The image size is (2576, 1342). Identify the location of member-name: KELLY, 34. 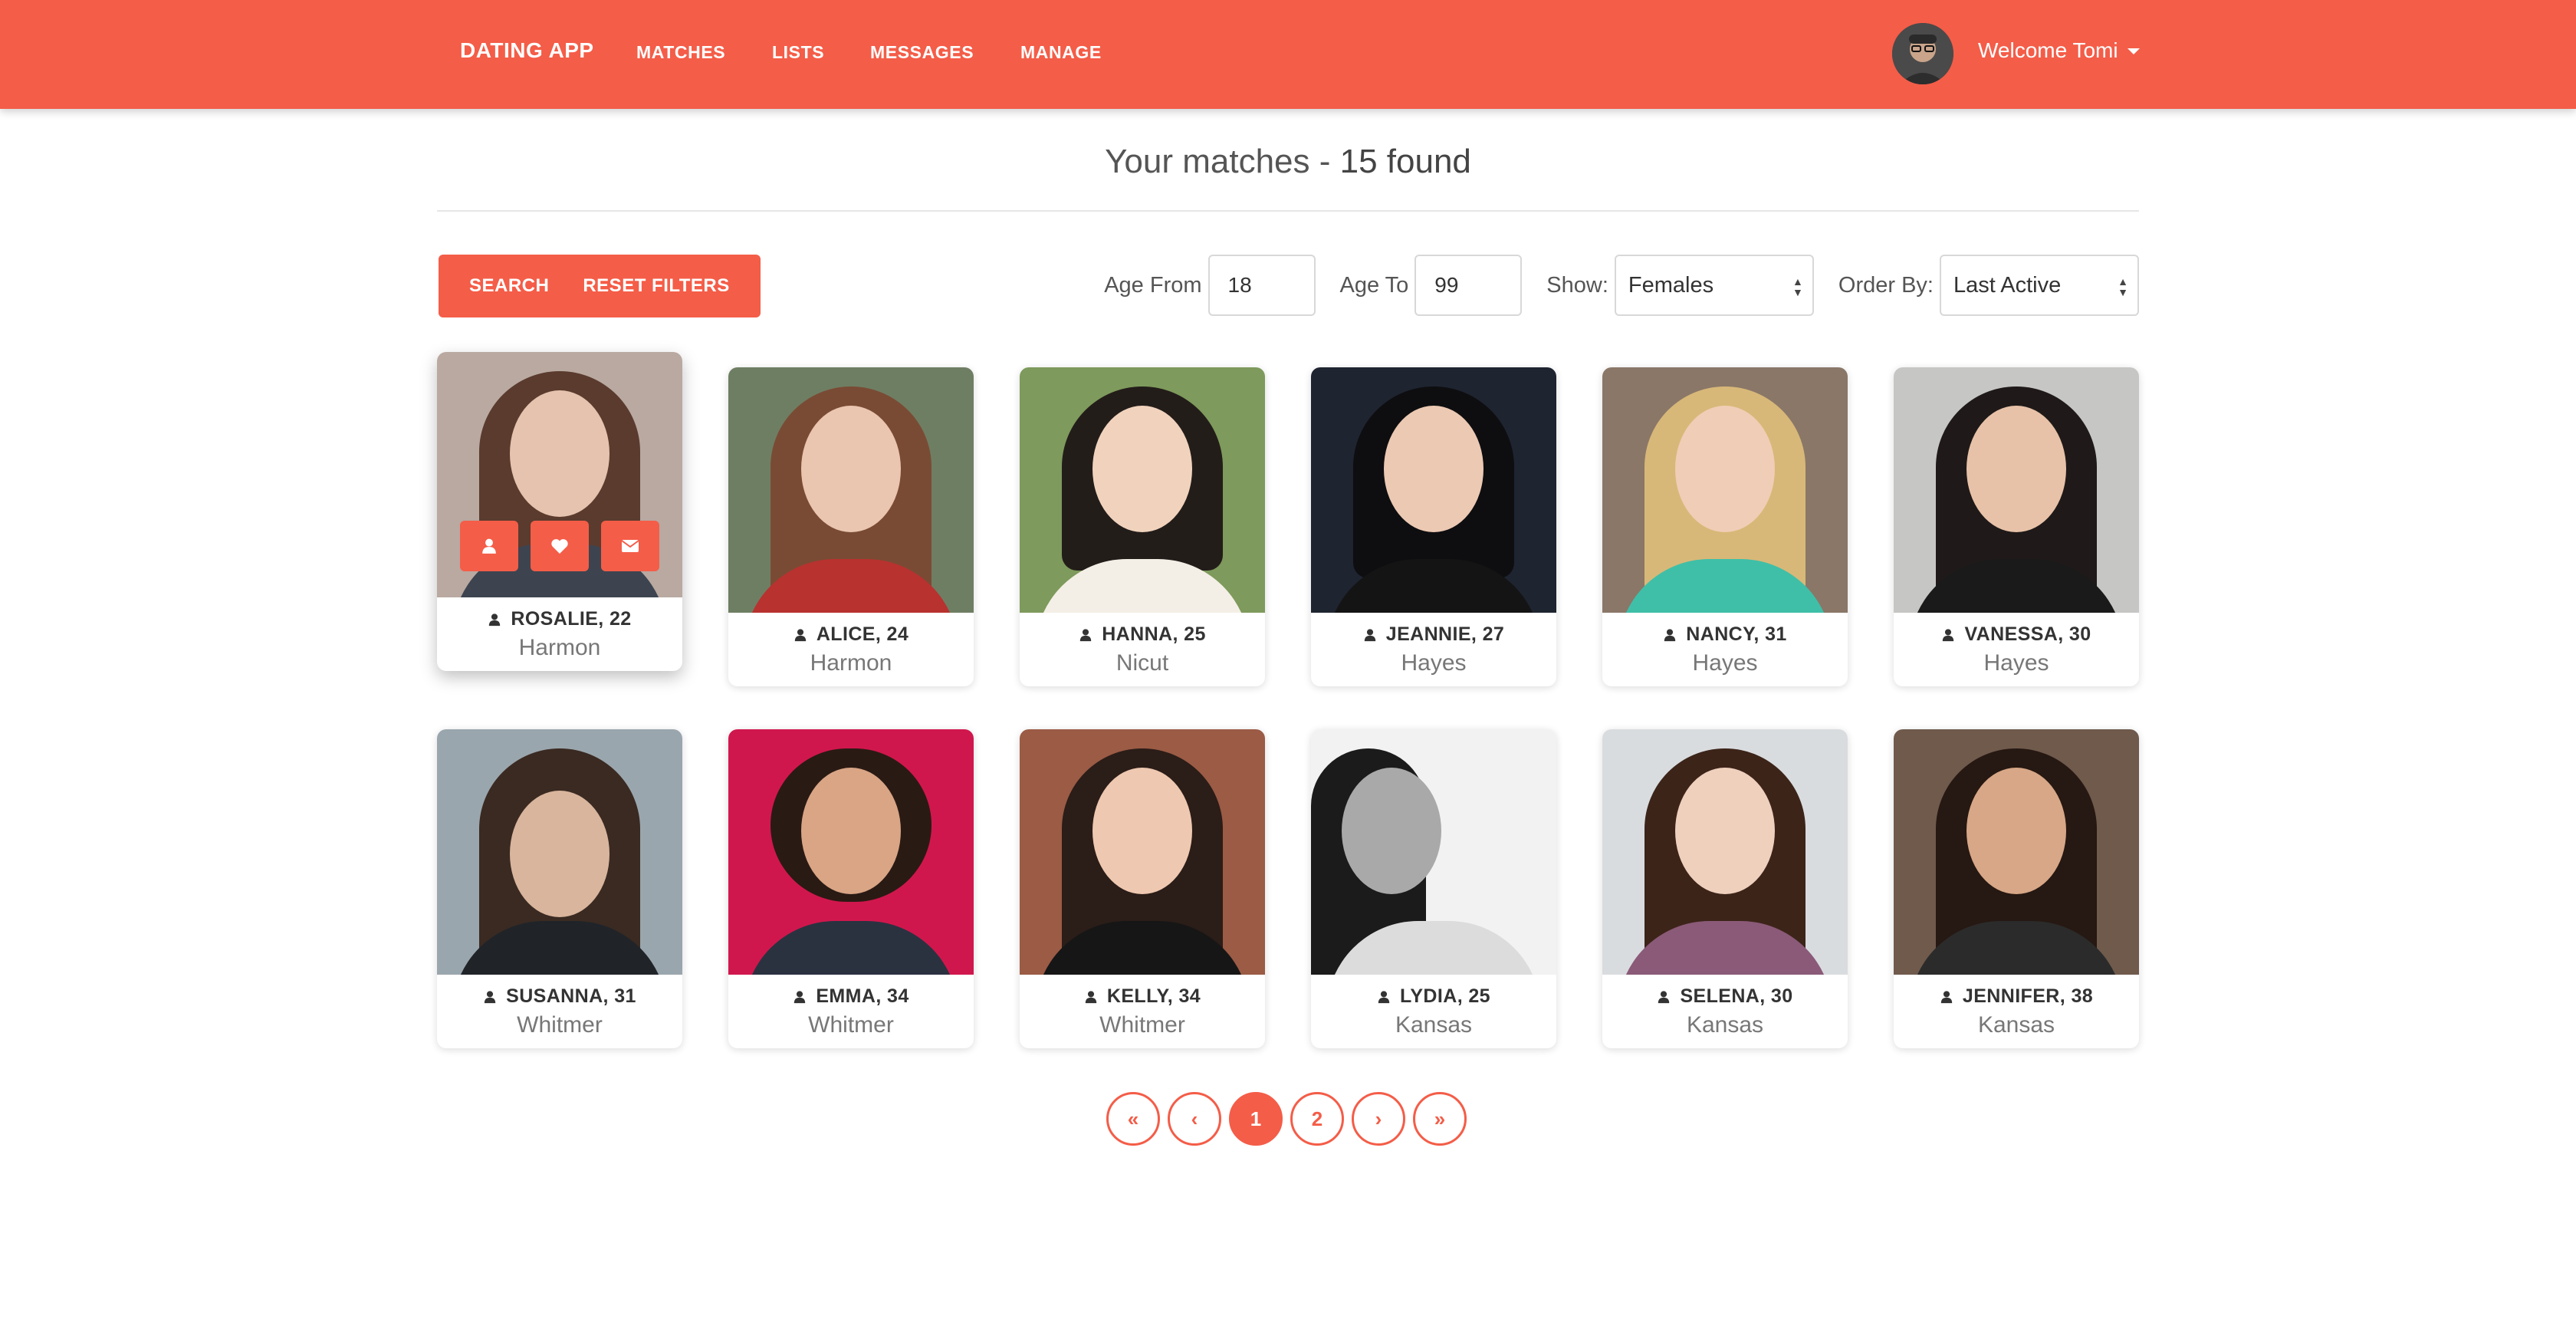
(1154, 996).